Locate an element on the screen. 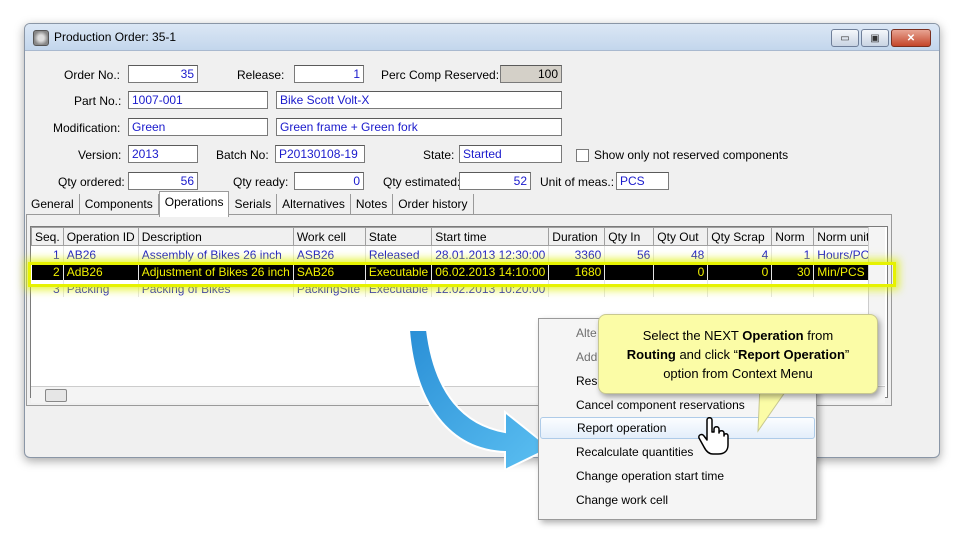  callout-text: from is located at coordinates (818, 335).